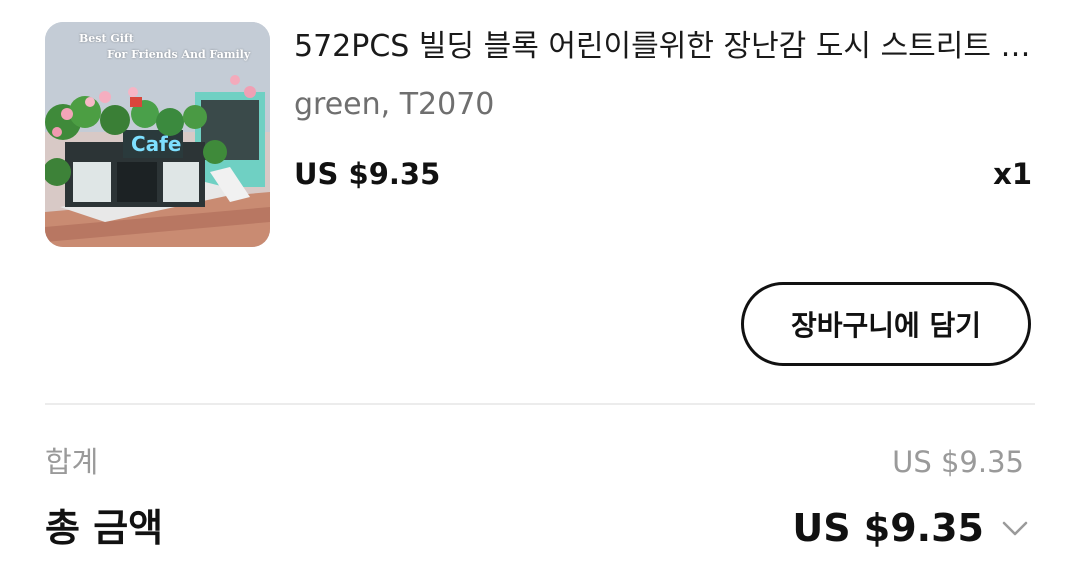 This screenshot has width=1080, height=569. I want to click on product-thumbnail: Cafe Best Gift For Friends And Family, so click(157, 134).